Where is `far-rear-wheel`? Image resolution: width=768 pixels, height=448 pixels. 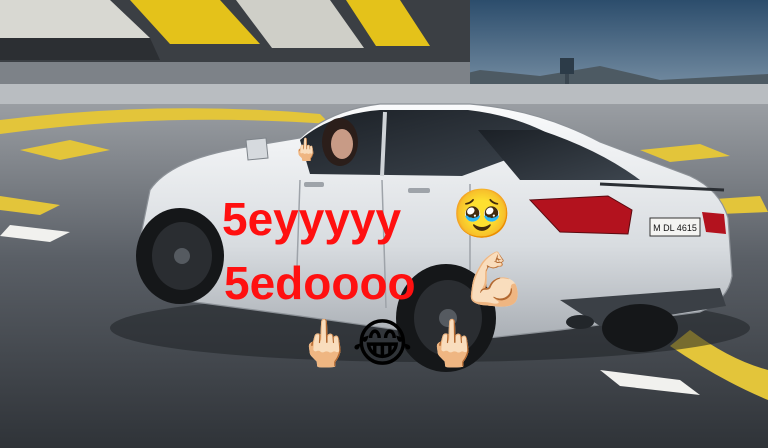 far-rear-wheel is located at coordinates (640, 328).